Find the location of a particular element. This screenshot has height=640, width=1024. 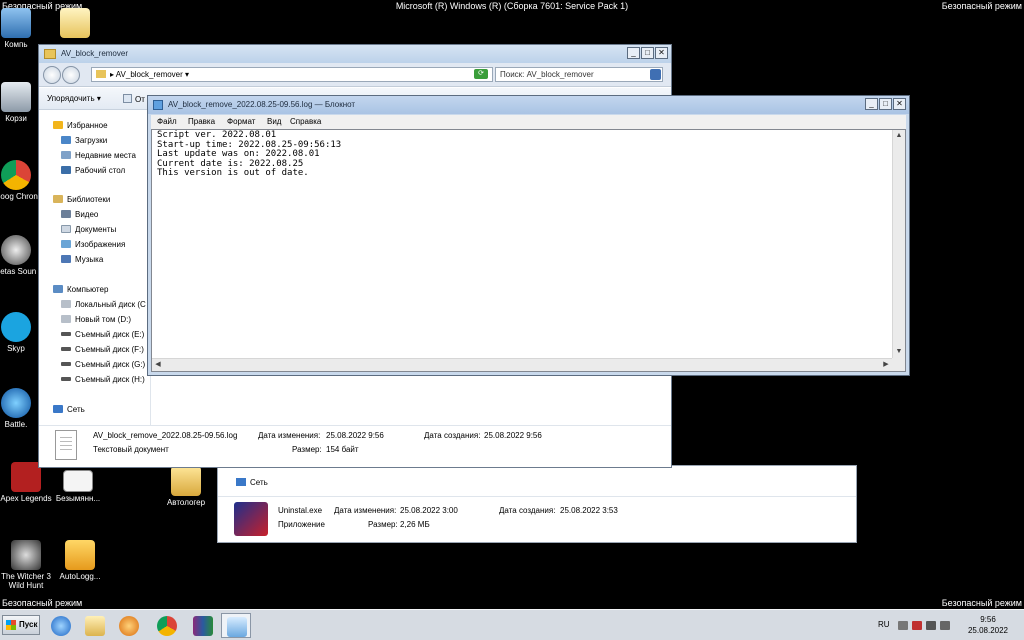

star-icon is located at coordinates (58, 125).